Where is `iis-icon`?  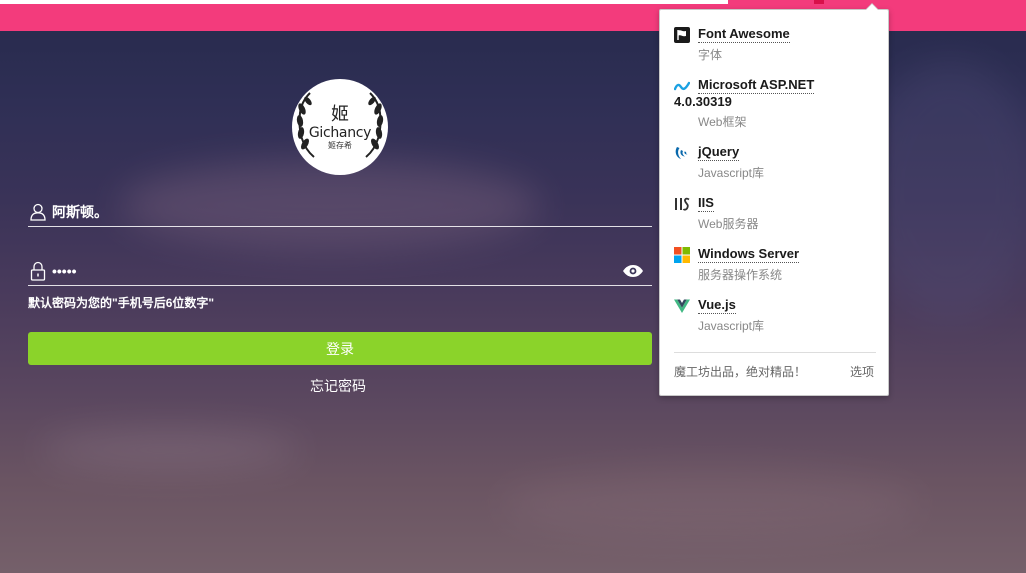 iis-icon is located at coordinates (682, 204).